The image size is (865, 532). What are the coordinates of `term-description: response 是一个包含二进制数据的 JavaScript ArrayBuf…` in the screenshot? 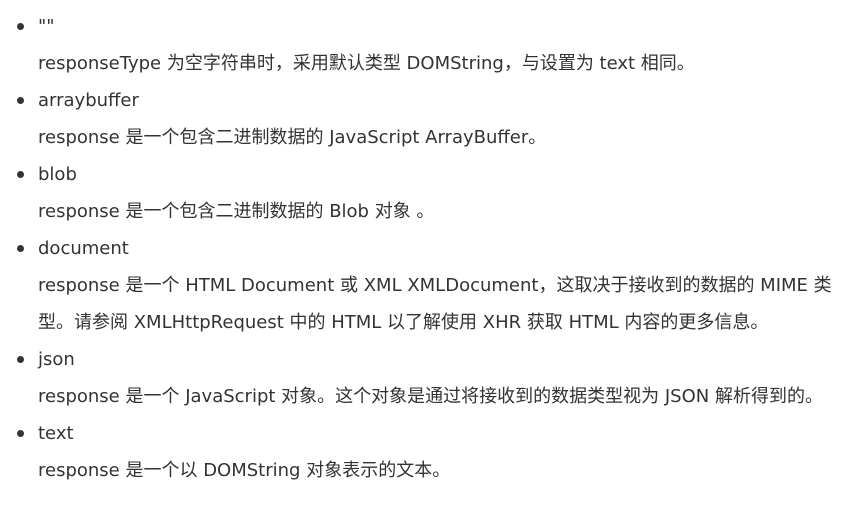 It's located at (292, 137).